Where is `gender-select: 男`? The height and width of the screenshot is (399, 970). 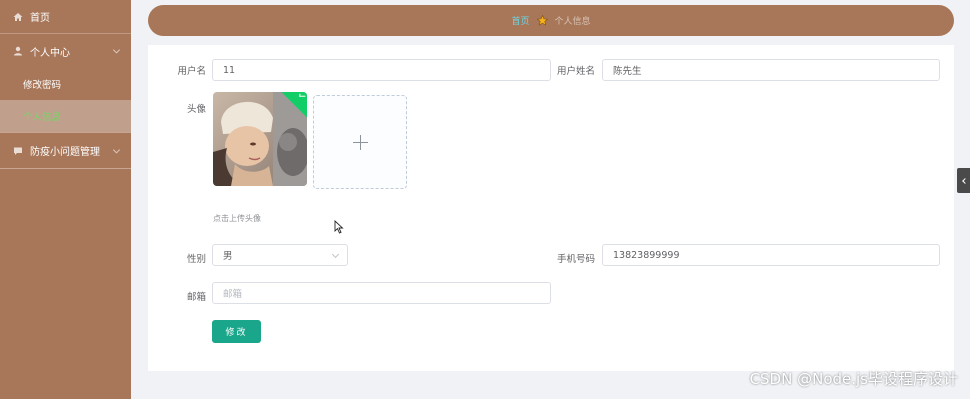 gender-select: 男 is located at coordinates (280, 255).